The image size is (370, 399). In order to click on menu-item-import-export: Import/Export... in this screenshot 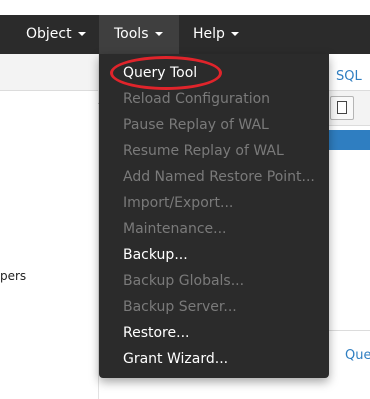, I will do `click(178, 203)`.